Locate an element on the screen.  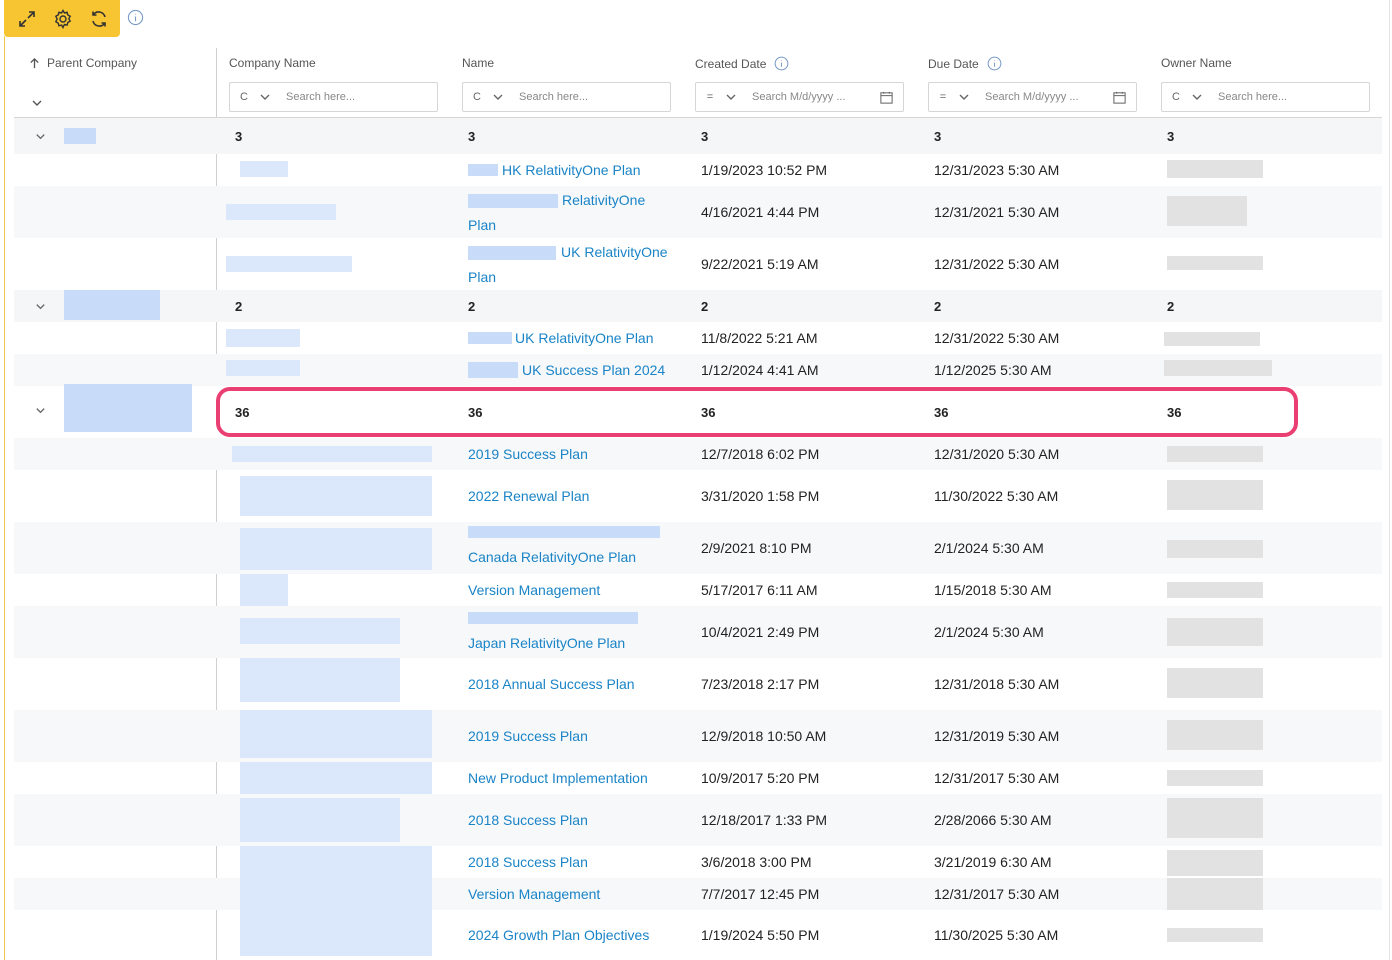
parent-company-header: Parent Company is located at coordinates (82, 63).